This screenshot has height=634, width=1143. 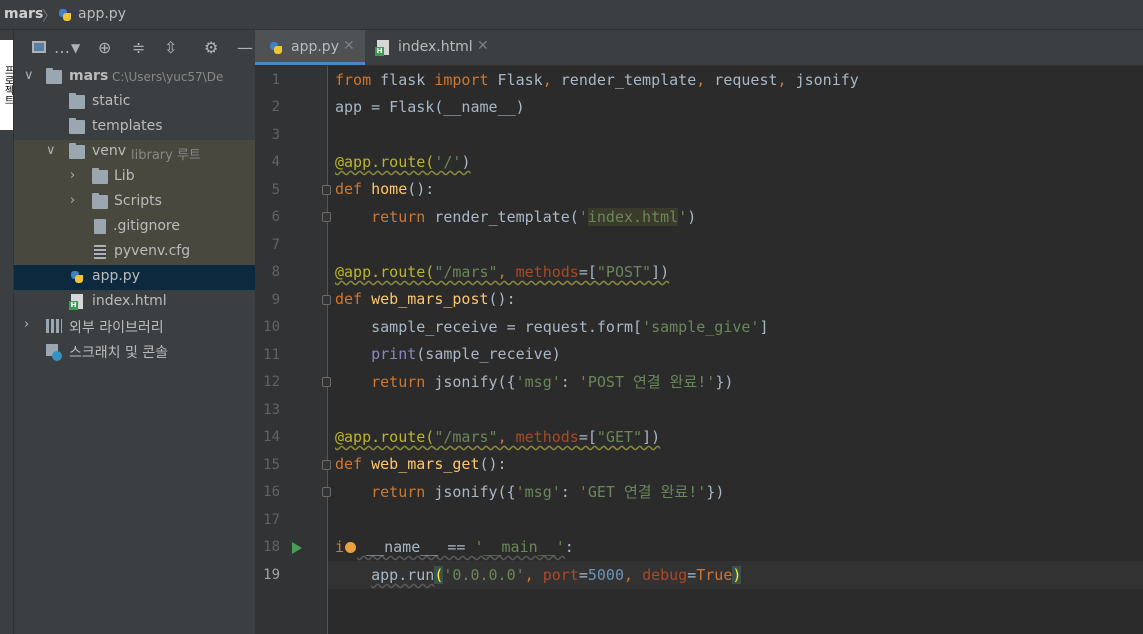 What do you see at coordinates (271, 492) in the screenshot?
I see `line-number: 16` at bounding box center [271, 492].